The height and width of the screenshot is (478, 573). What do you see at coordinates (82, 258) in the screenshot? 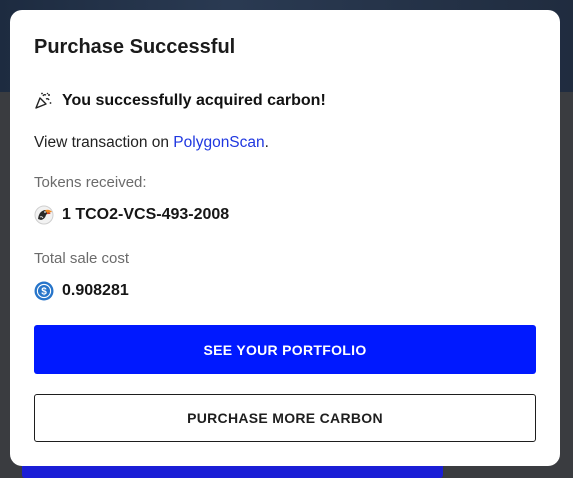
I see `total-sale-cost-label: Total sale cost` at bounding box center [82, 258].